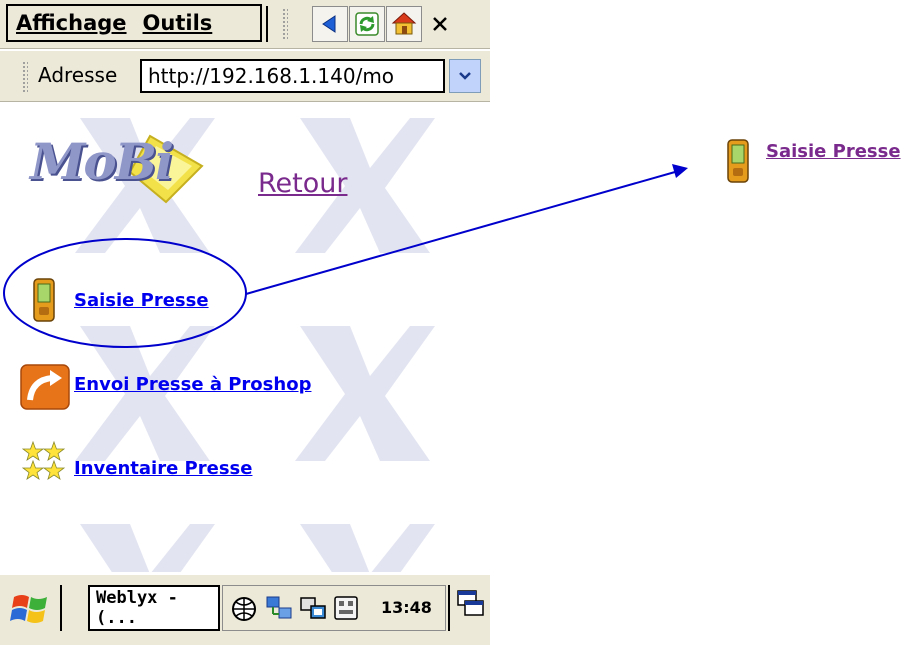 This screenshot has height=645, width=918. Describe the element at coordinates (680, 171) in the screenshot. I see `callout-arrow-head` at that location.